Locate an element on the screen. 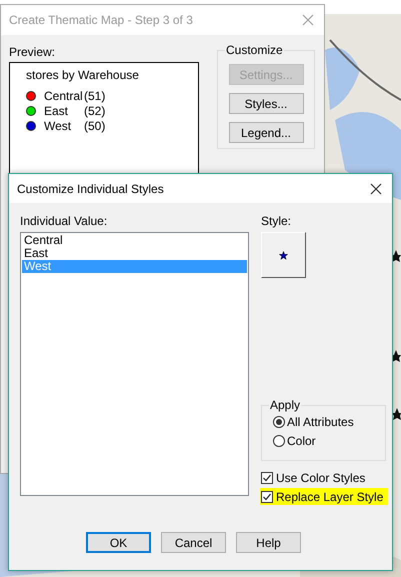 The width and height of the screenshot is (401, 577). preview-label: Preview: is located at coordinates (32, 52).